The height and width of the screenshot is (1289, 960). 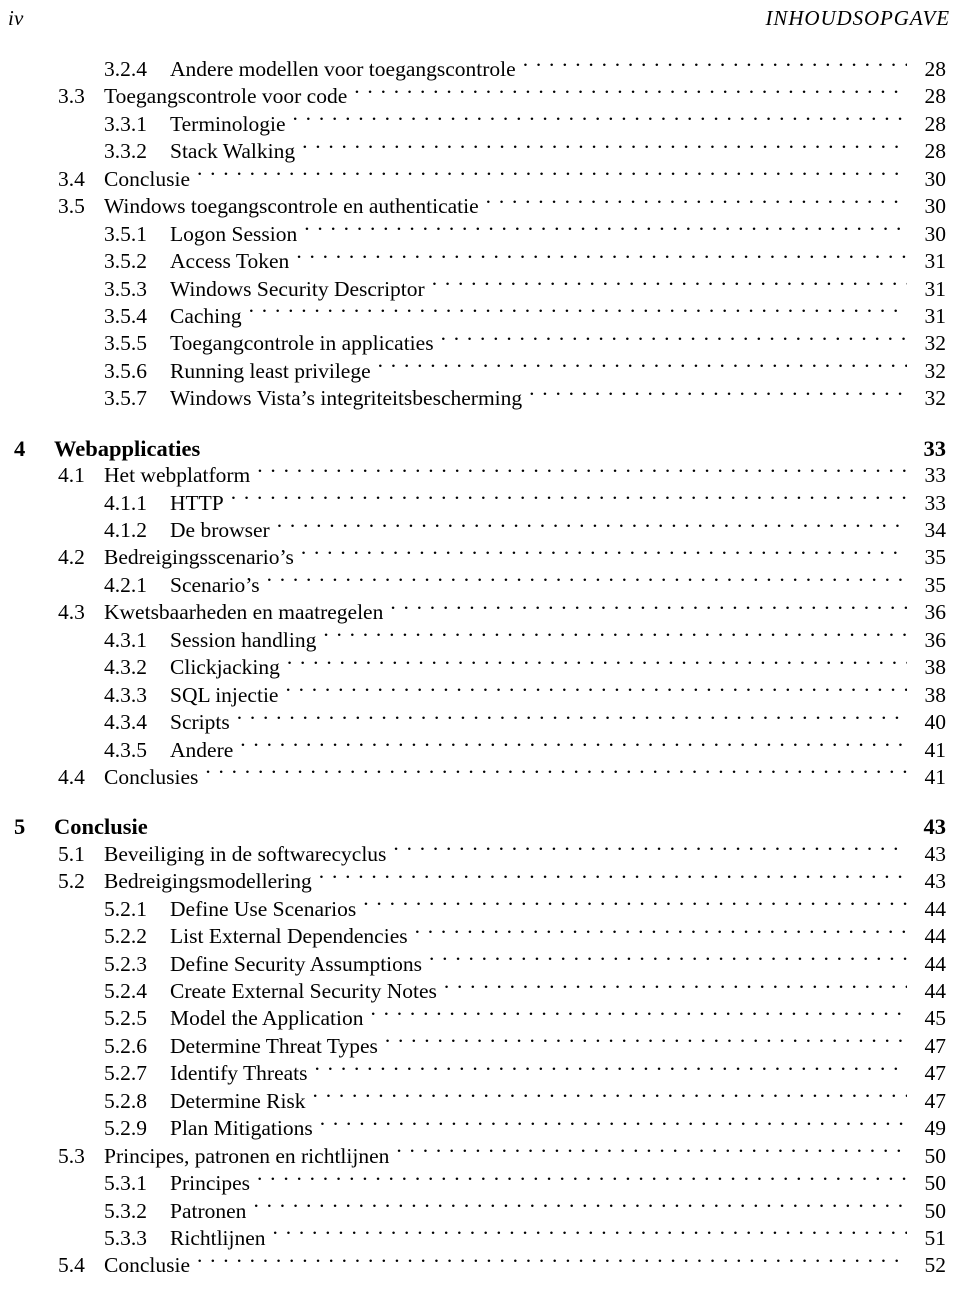 I want to click on toc-entry: 3.5.5 Toegangcontrole in applicaties 32, so click(x=480, y=343).